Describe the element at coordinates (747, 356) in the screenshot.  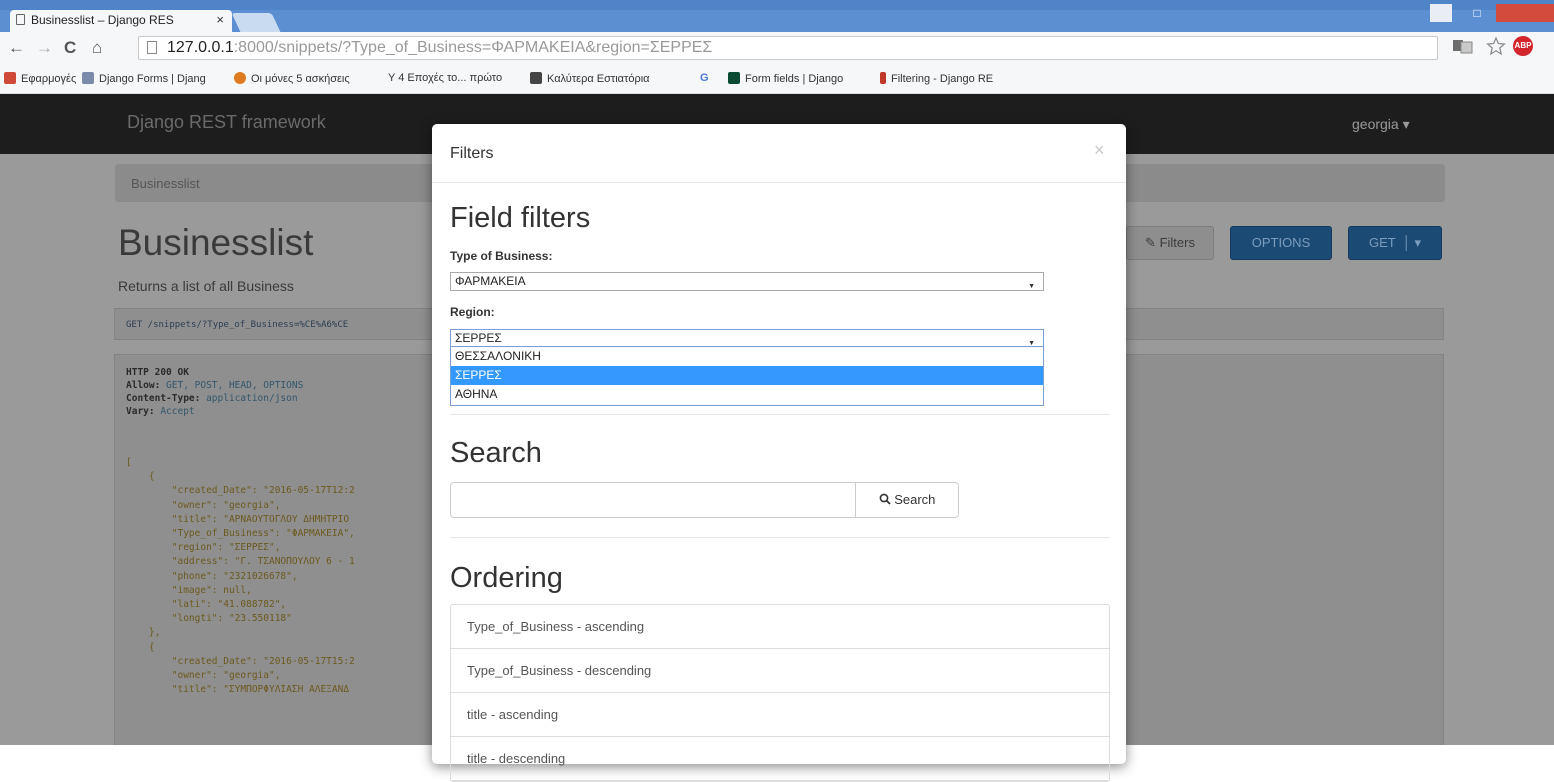
I see `region-option: ΘΕΣΣΑΛΟΝΙΚΗ` at that location.